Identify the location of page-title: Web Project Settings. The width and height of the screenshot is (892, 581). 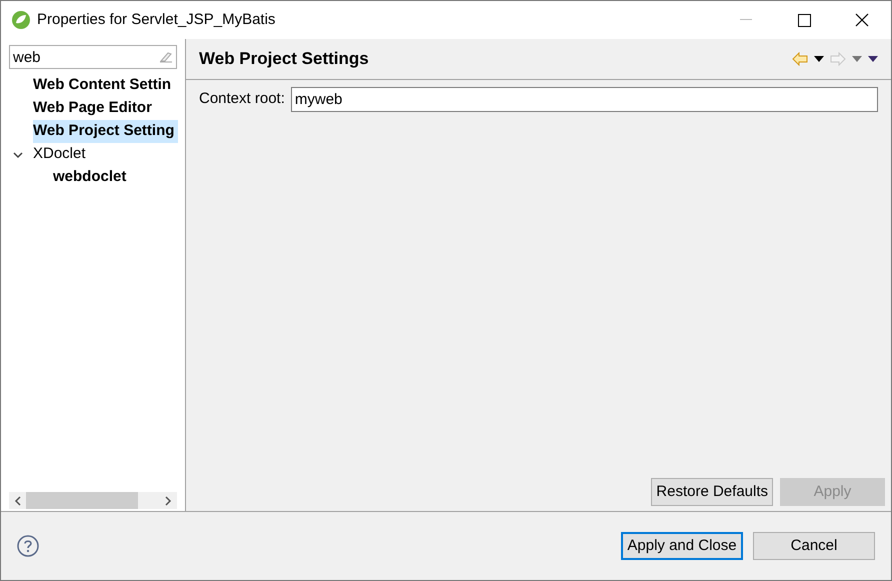
(284, 59).